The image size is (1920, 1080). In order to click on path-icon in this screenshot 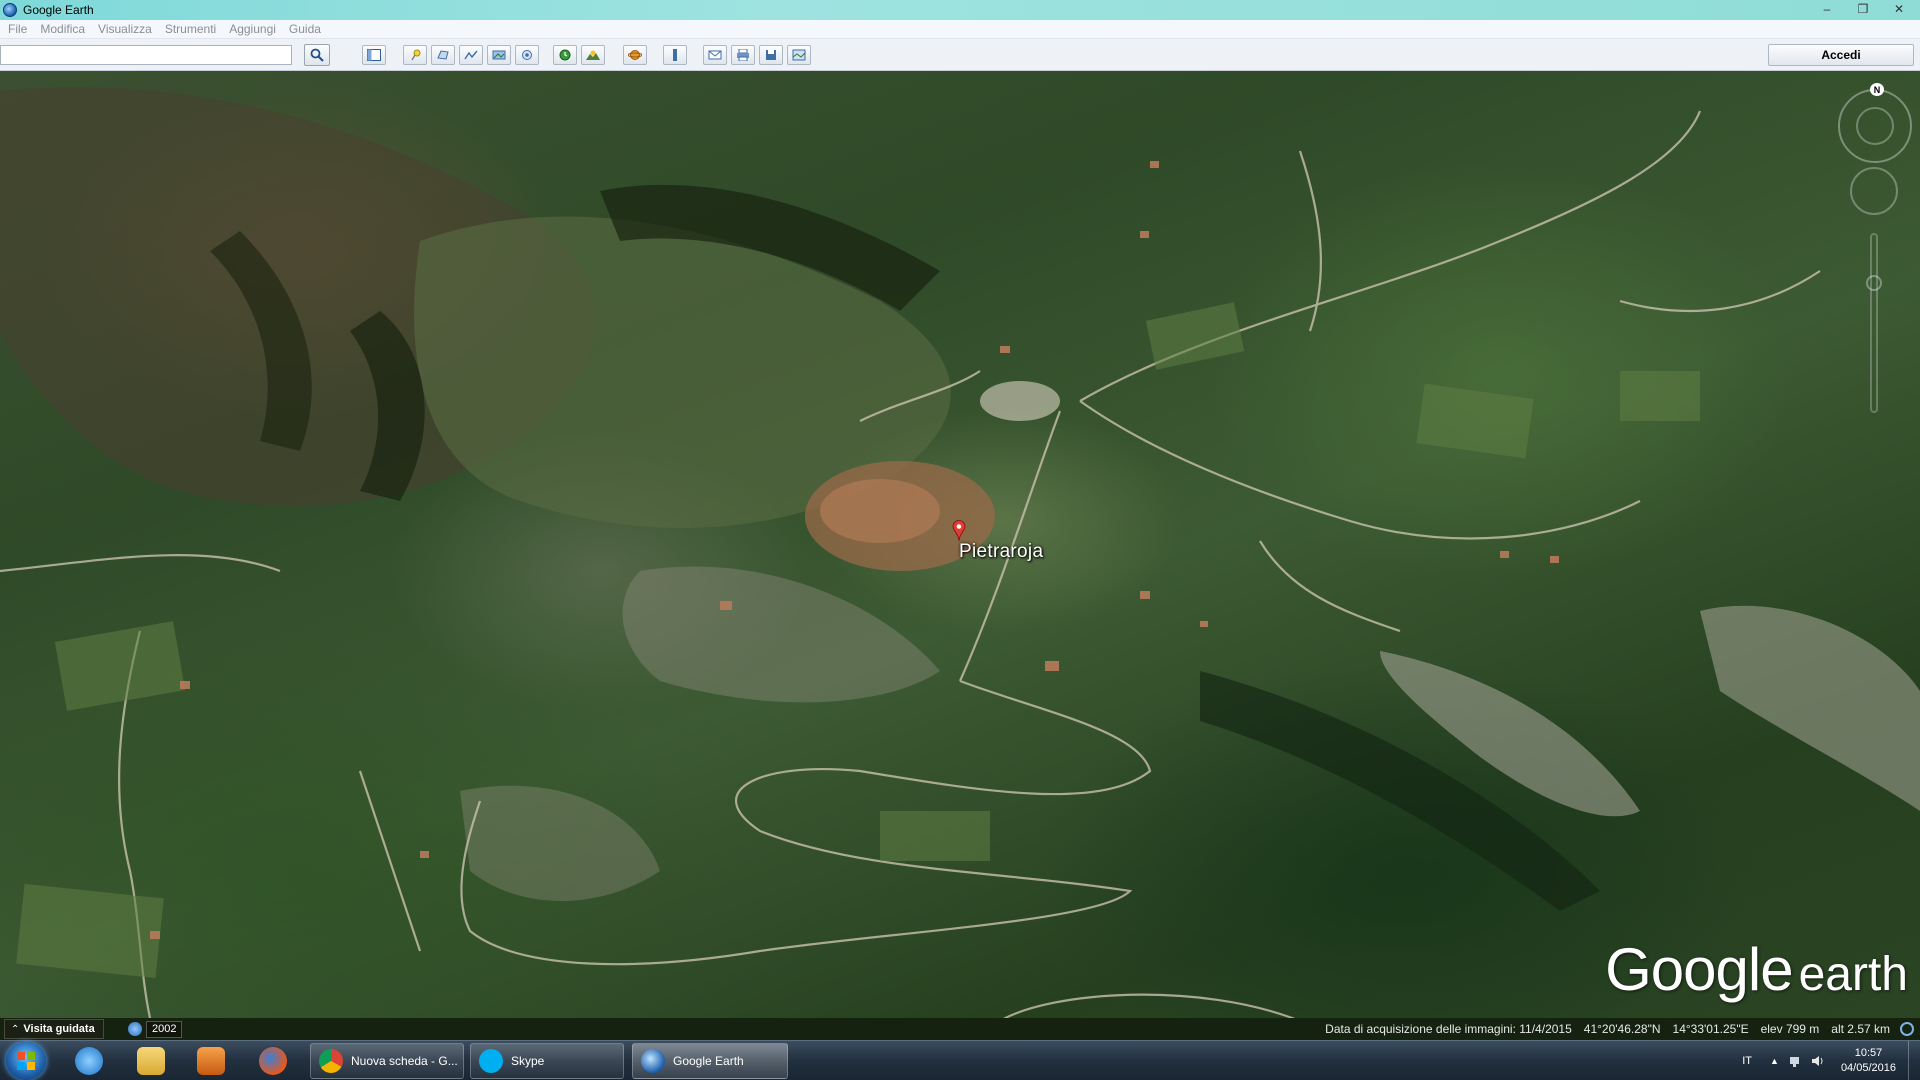, I will do `click(471, 55)`.